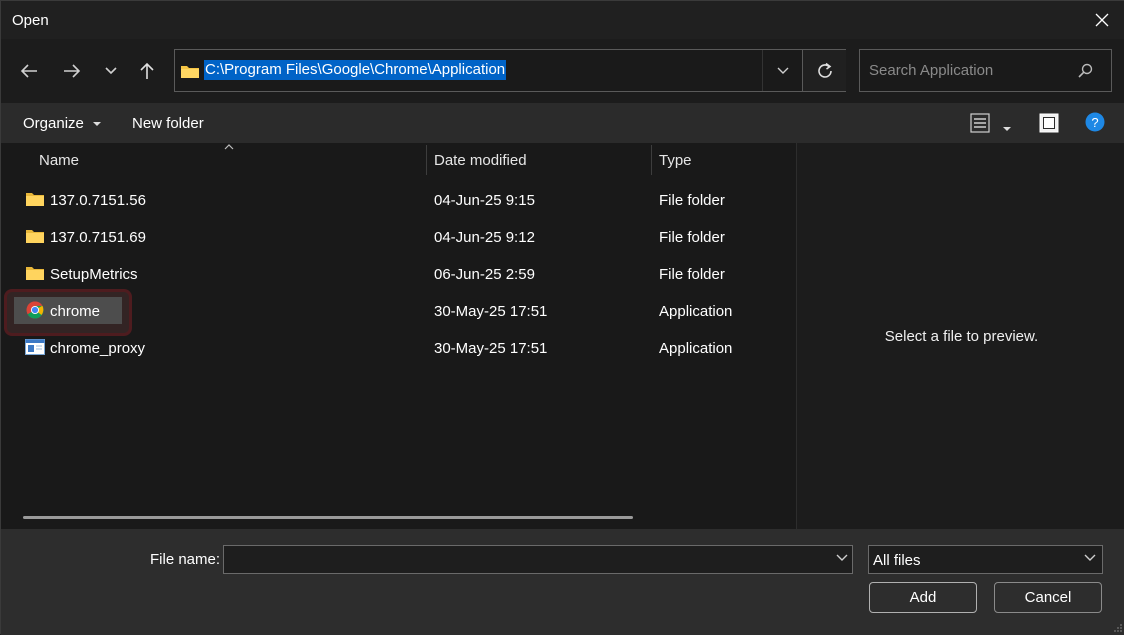 The image size is (1124, 635). I want to click on file-date: 04-Jun-25 9:15, so click(484, 200).